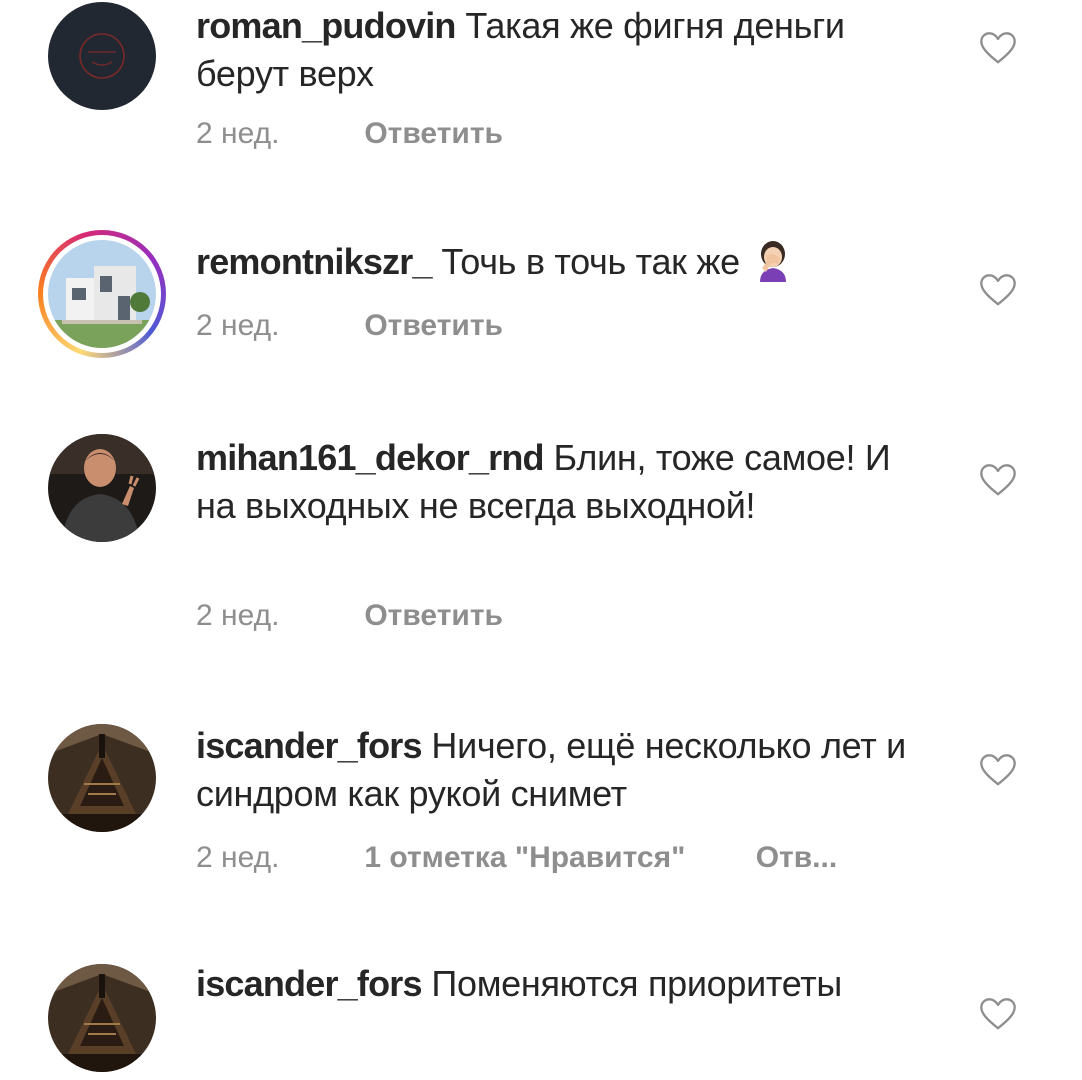  Describe the element at coordinates (773, 260) in the screenshot. I see `woman-facepalming-icon` at that location.